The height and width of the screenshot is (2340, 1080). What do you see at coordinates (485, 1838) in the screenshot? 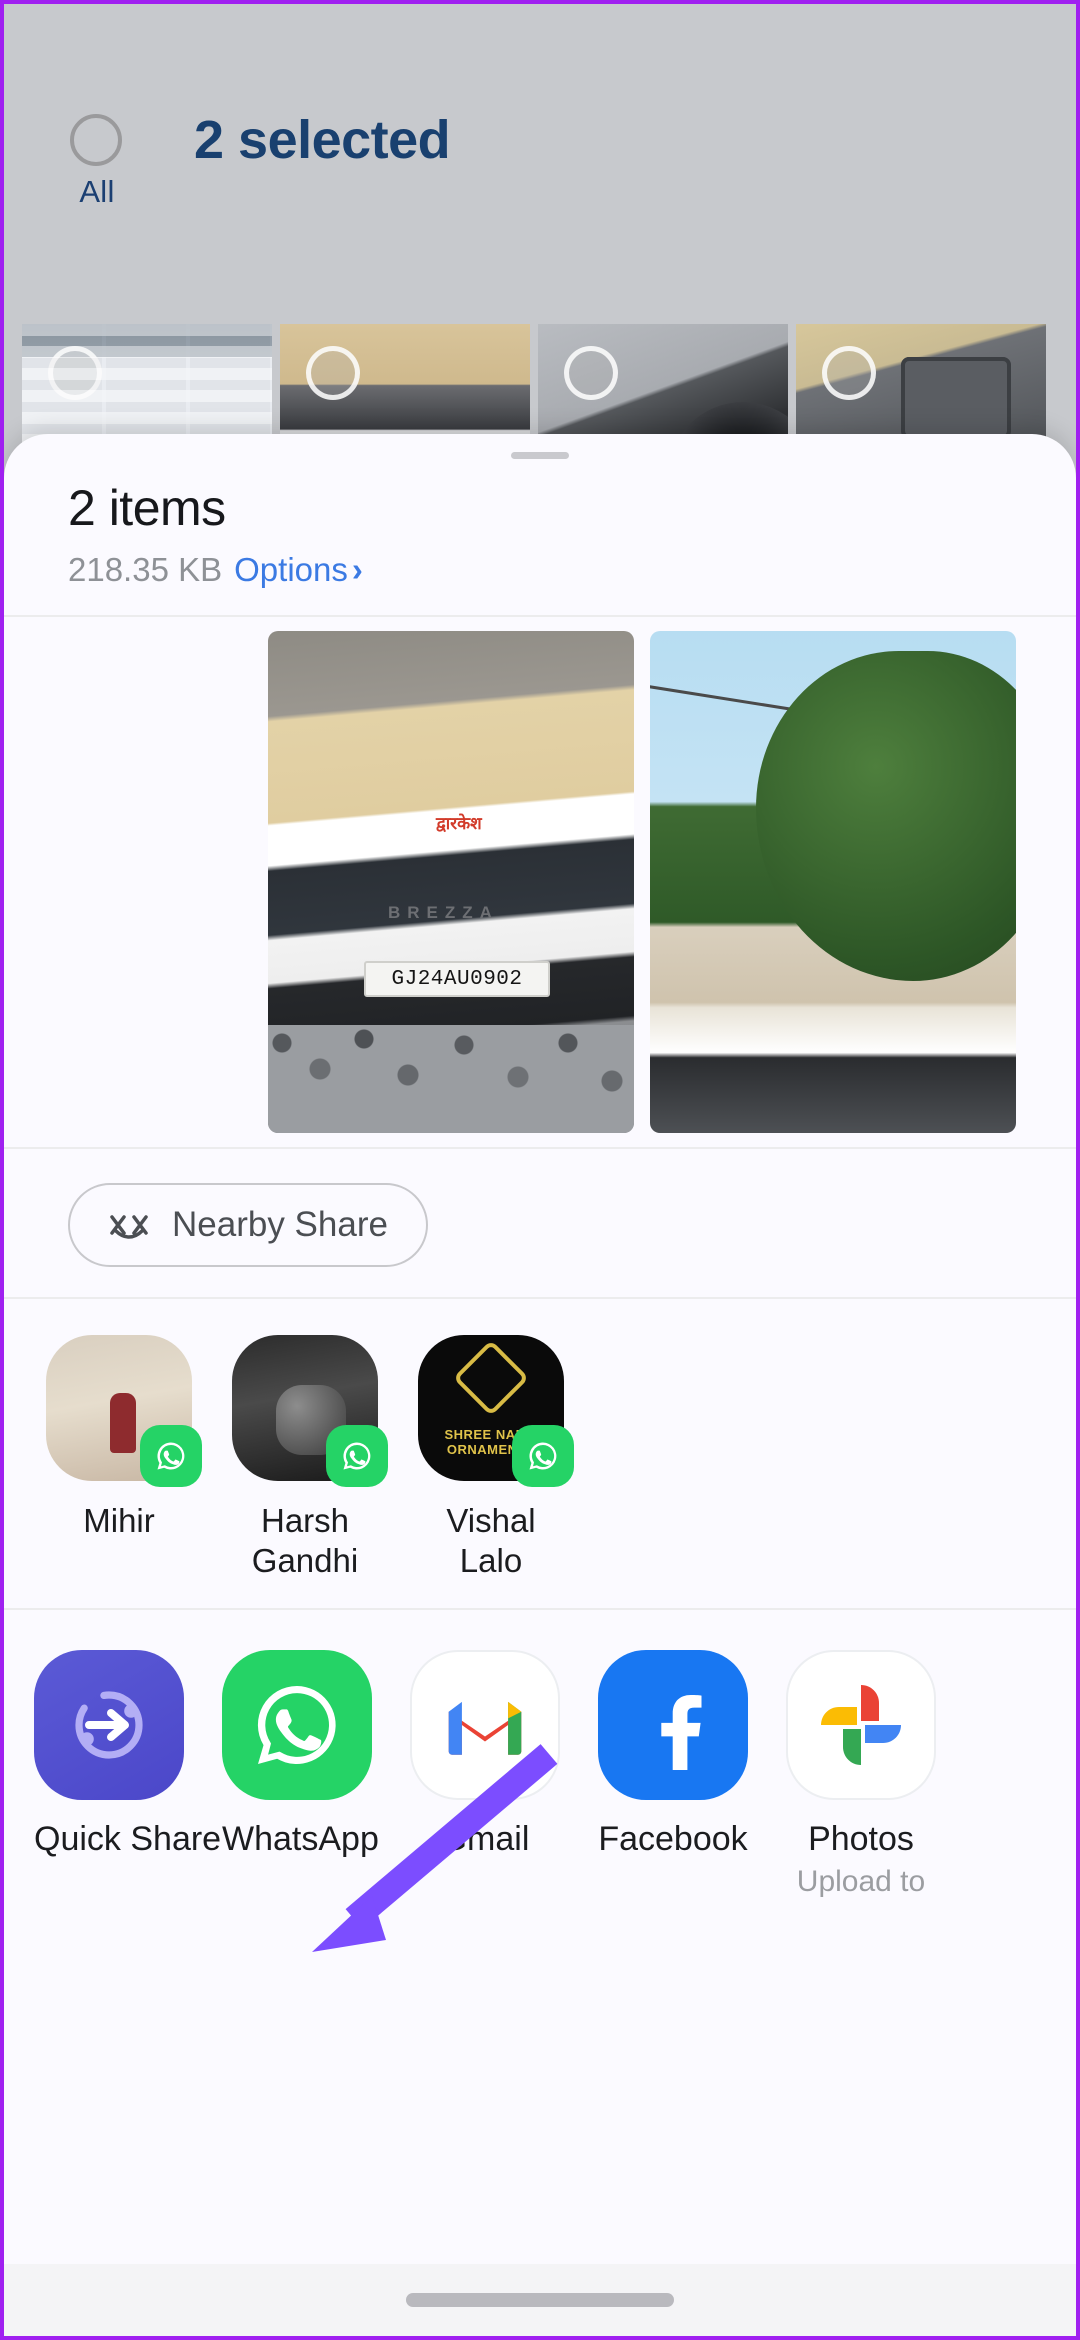
I see `app-label: Gmail` at bounding box center [485, 1838].